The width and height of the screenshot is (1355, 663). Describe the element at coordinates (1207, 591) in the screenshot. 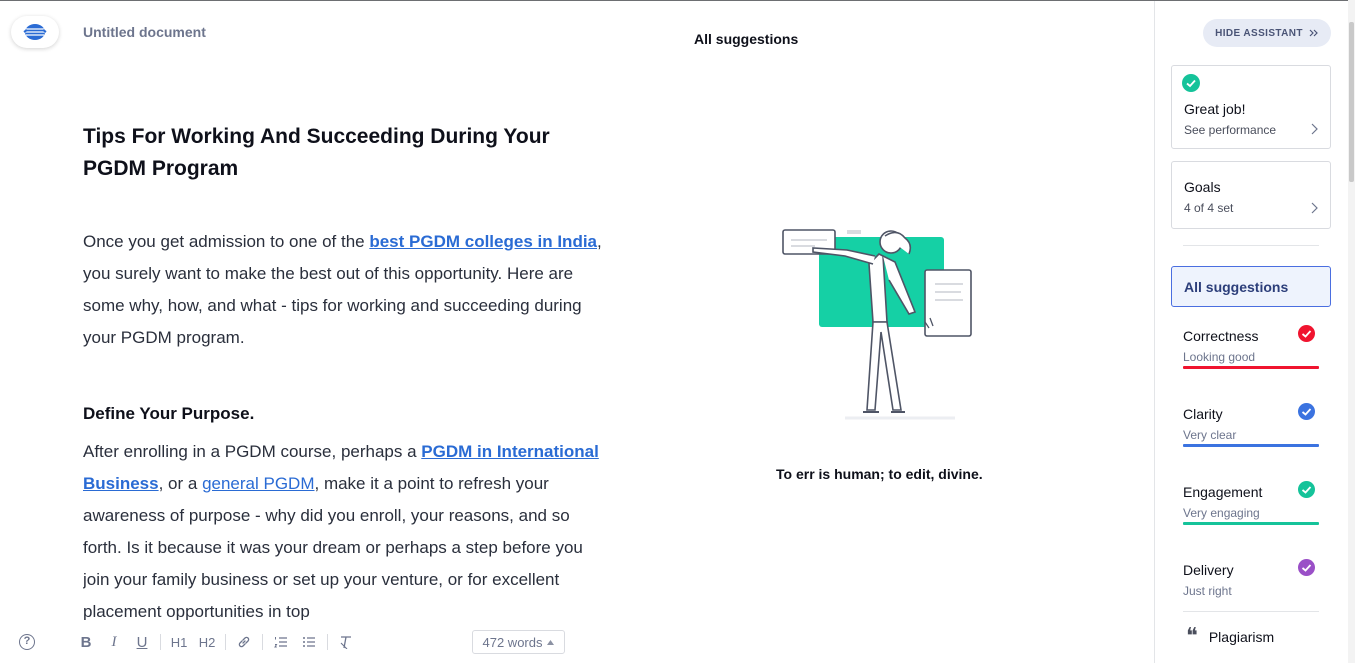

I see `category-status: Just right` at that location.